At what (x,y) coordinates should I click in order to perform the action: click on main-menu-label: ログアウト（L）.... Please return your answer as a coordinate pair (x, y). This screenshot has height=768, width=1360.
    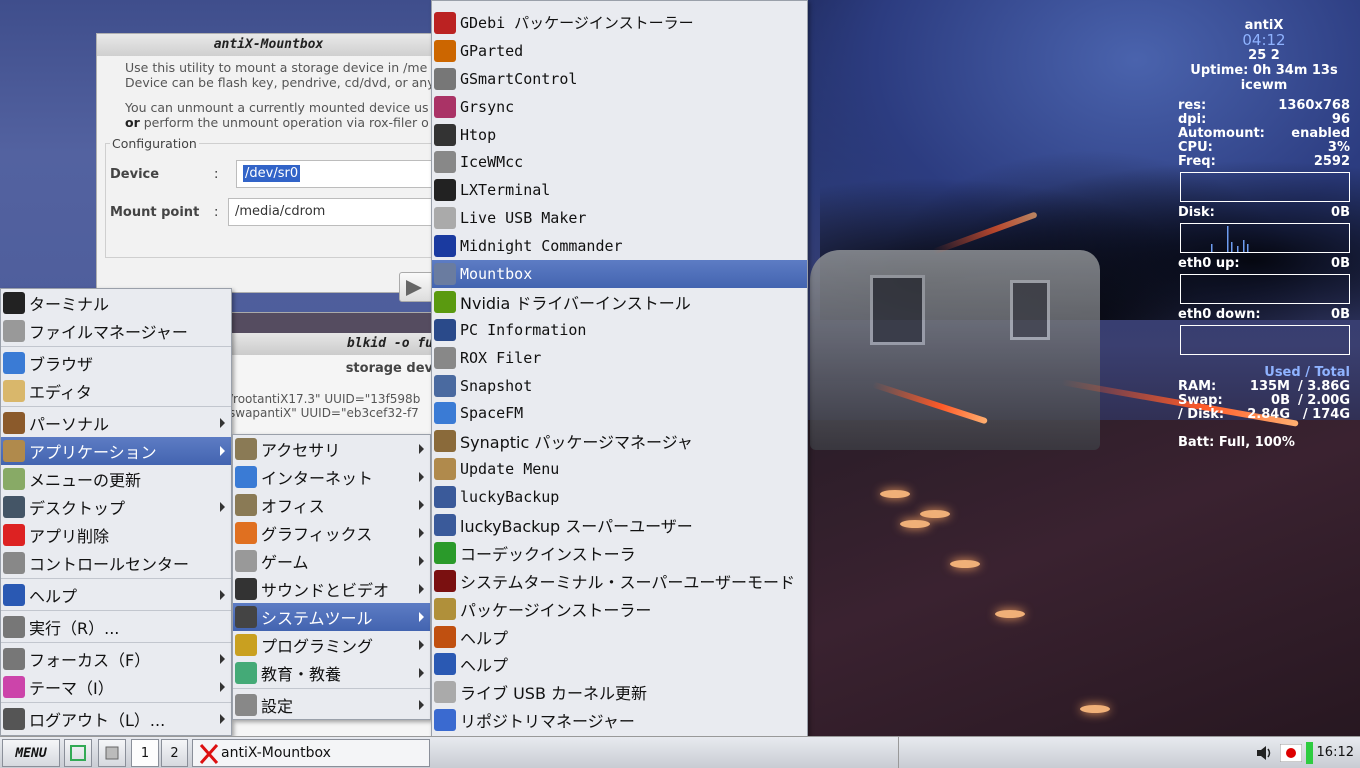
    Looking at the image, I should click on (97, 720).